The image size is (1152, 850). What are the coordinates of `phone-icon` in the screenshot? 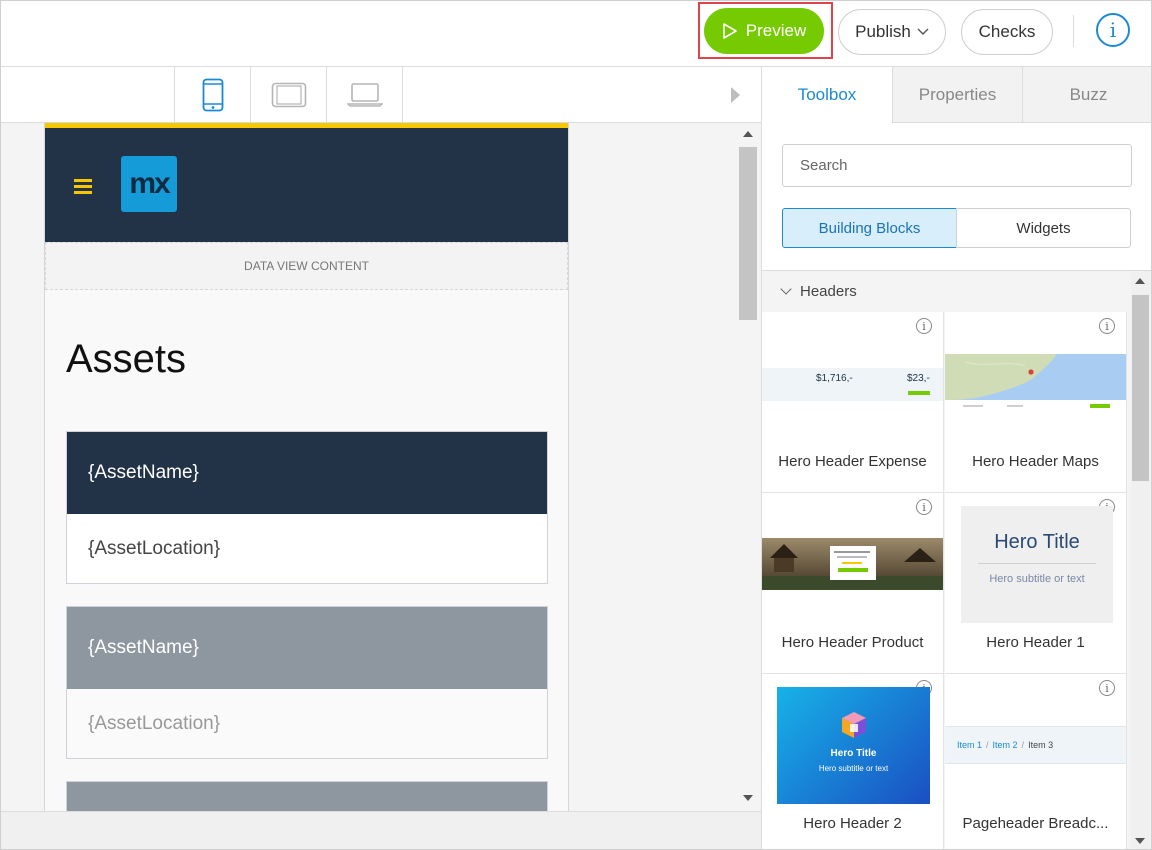 It's located at (213, 94).